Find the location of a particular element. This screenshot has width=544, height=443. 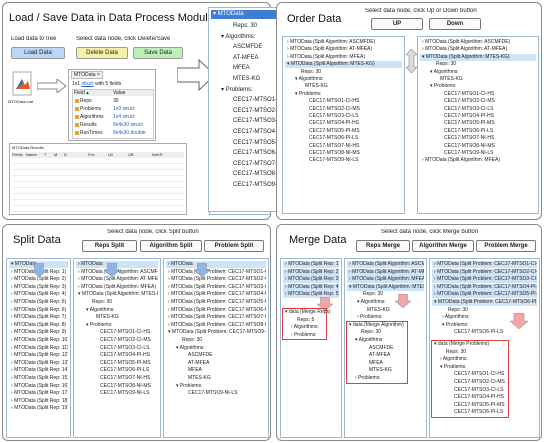

tree-node: CEC17-MTSO5-PI-MS is located at coordinates (478, 123).